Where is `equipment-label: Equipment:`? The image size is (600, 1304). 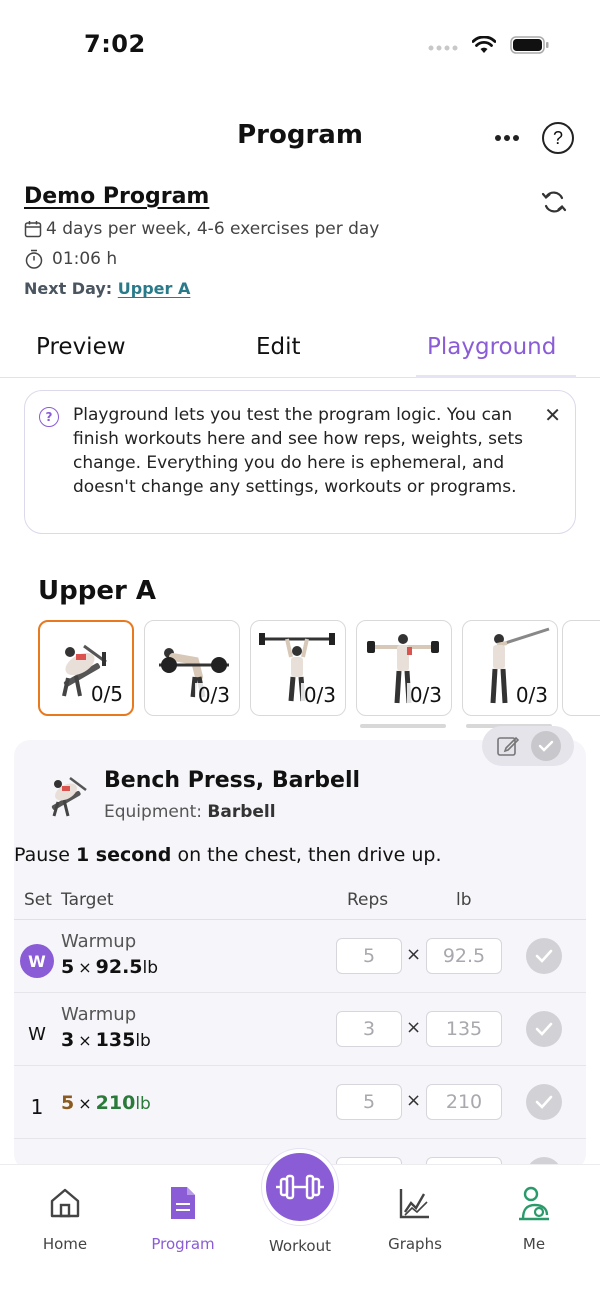 equipment-label: Equipment: is located at coordinates (153, 812).